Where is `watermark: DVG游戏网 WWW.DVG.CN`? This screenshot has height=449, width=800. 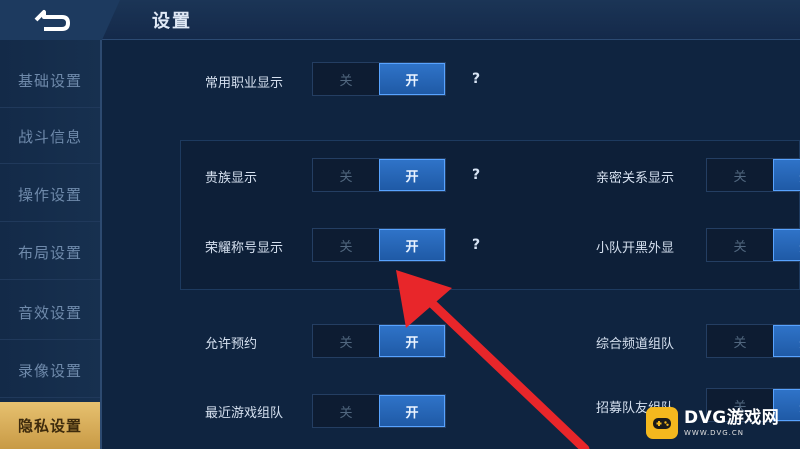 watermark: DVG游戏网 WWW.DVG.CN is located at coordinates (721, 423).